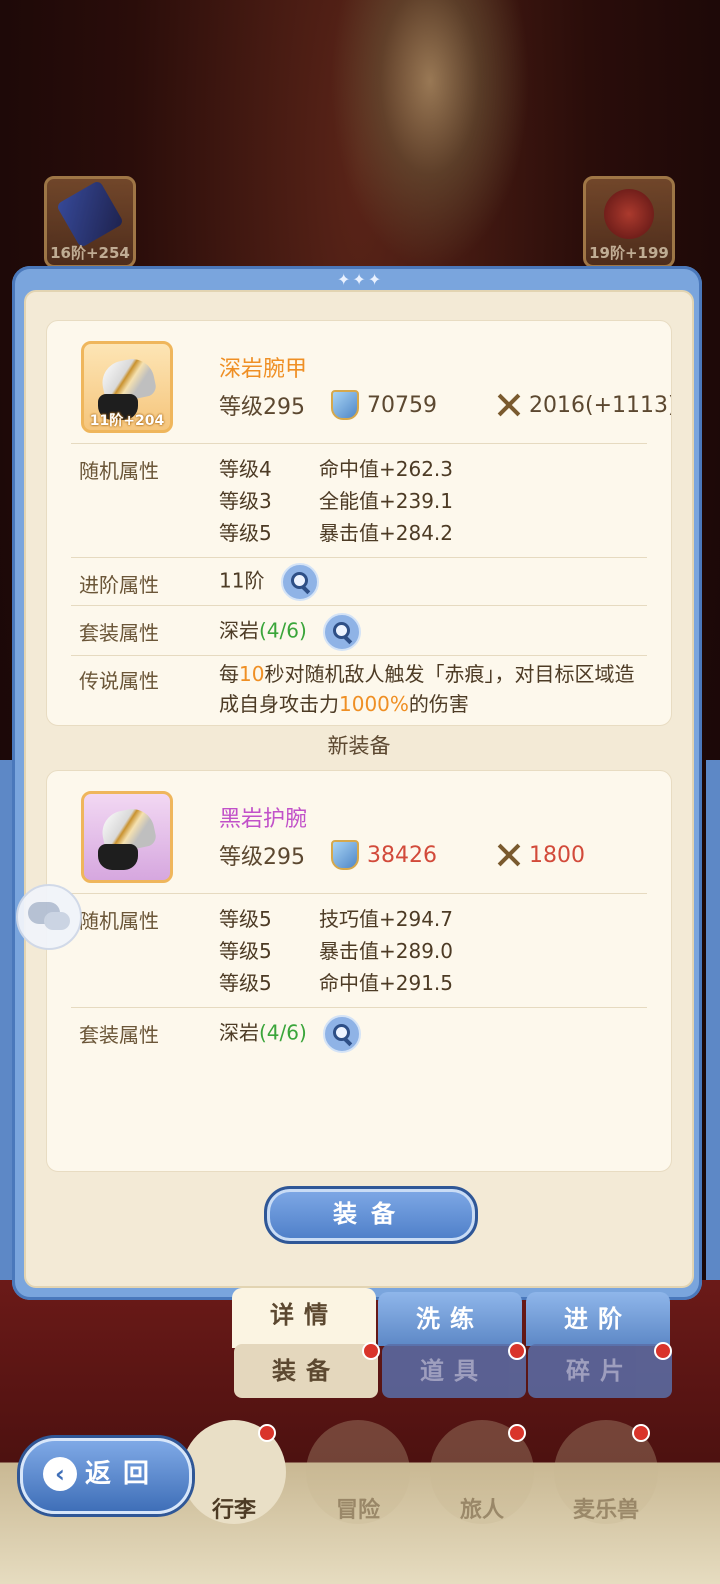 This screenshot has width=720, height=1584. I want to click on item-stats: 等级295 70759 2016(+1113), so click(445, 405).